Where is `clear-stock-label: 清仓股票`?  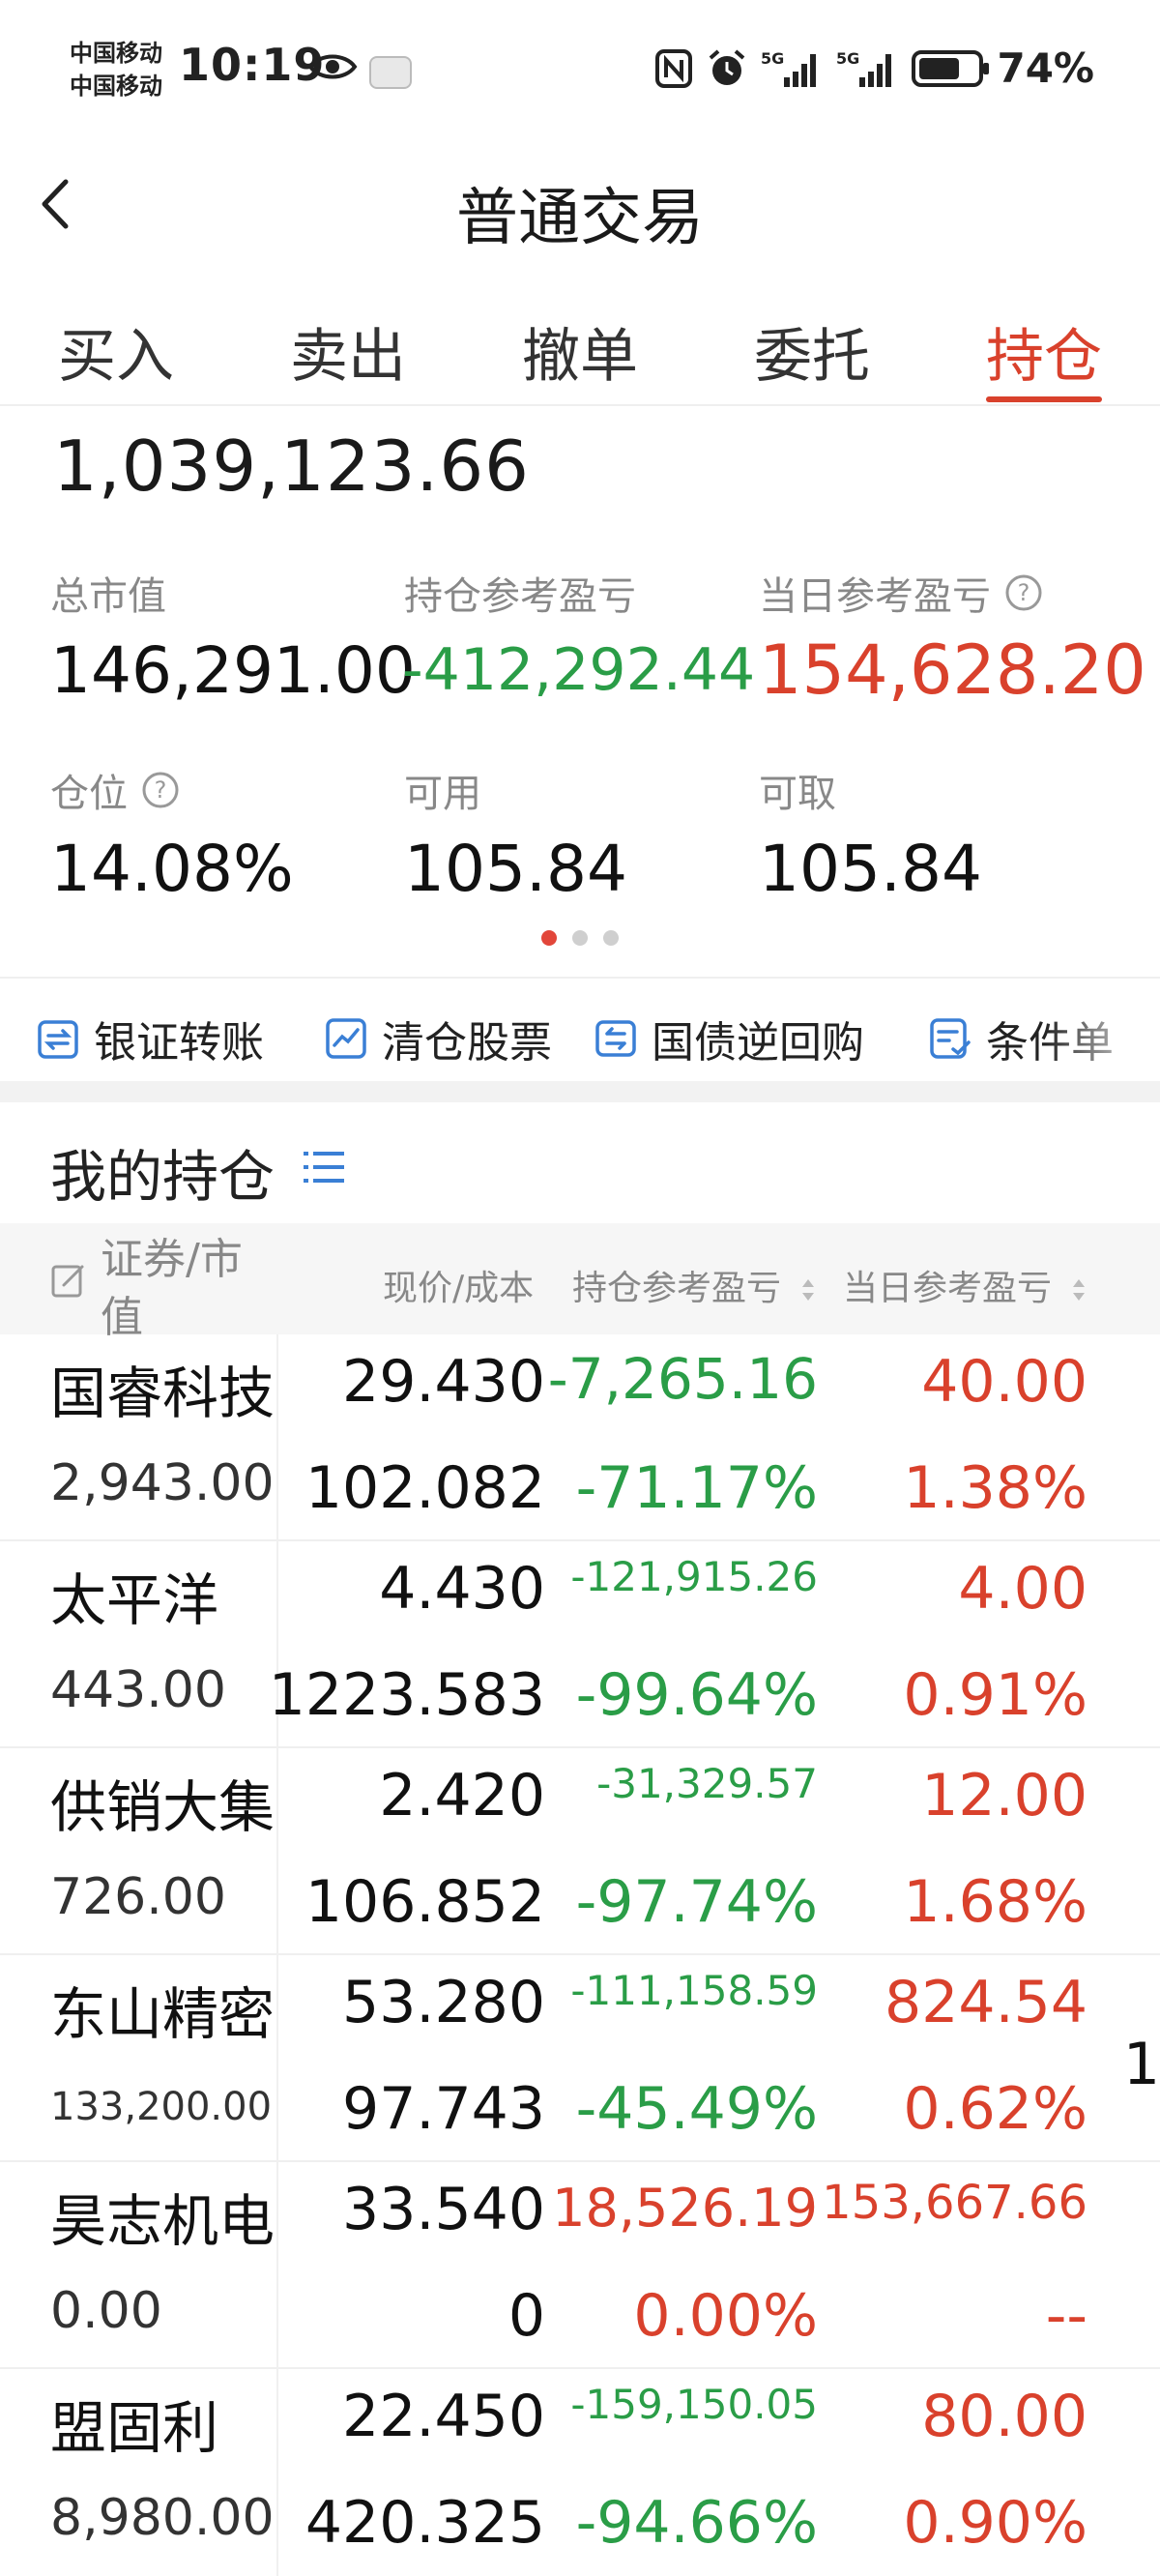 clear-stock-label: 清仓股票 is located at coordinates (467, 1043).